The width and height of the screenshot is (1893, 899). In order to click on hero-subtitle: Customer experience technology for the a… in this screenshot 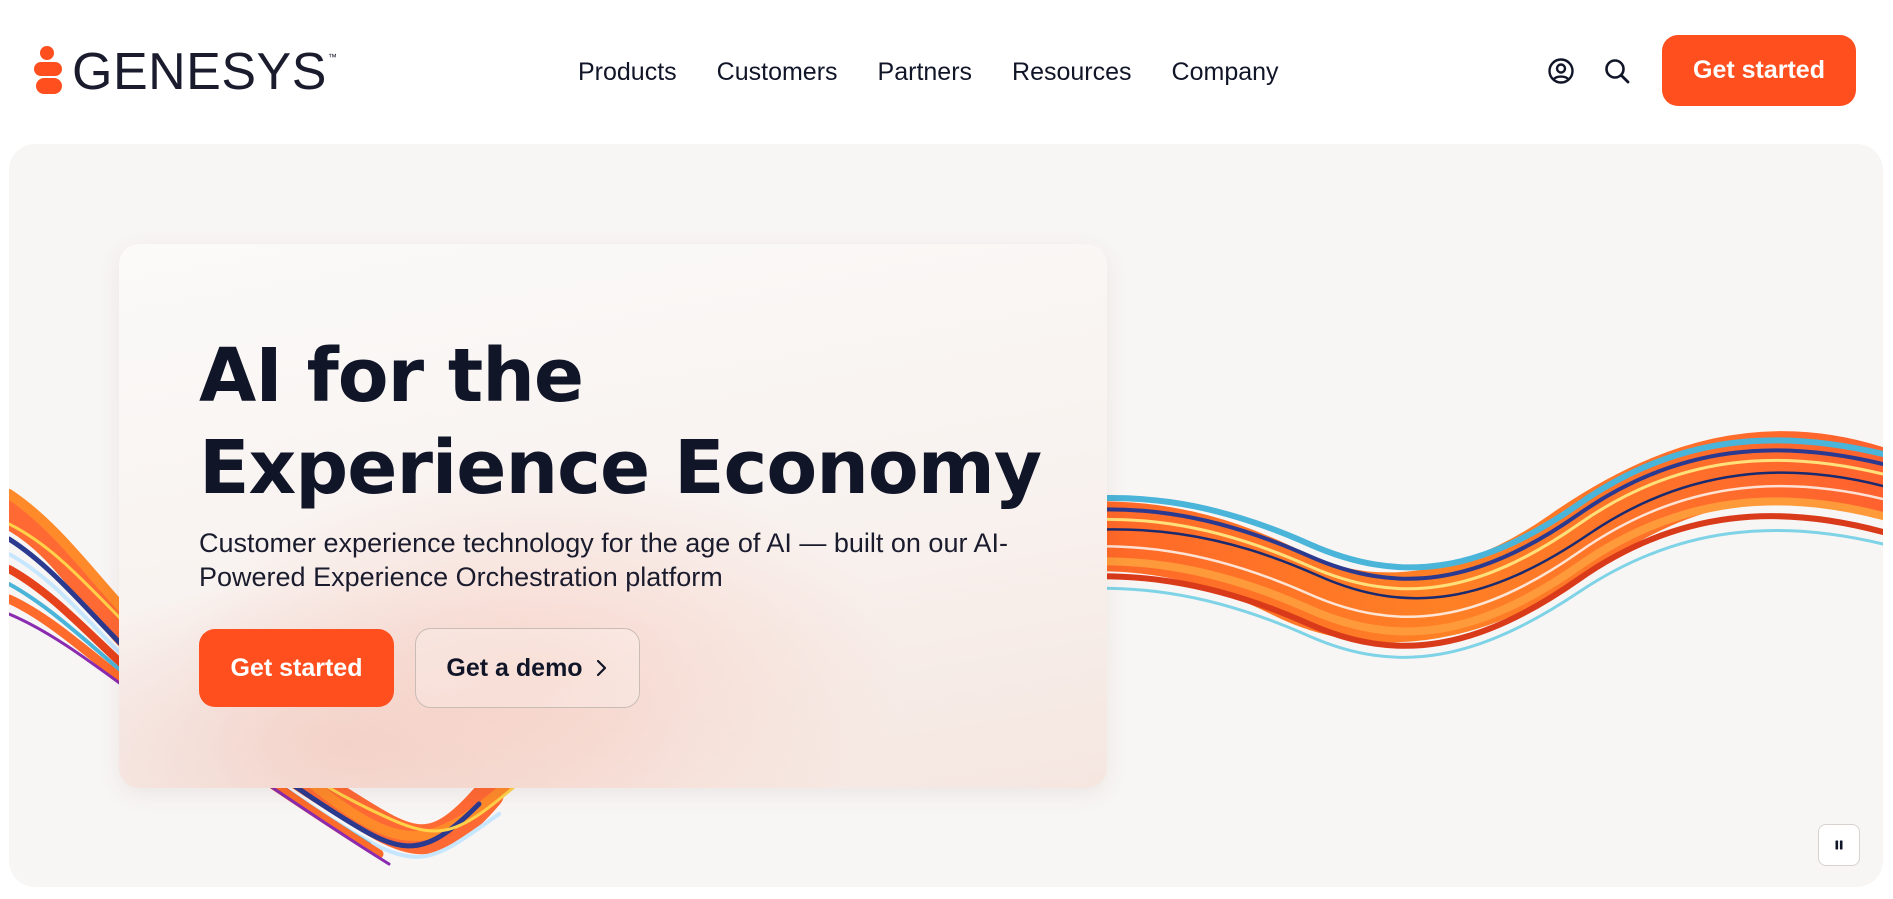, I will do `click(603, 560)`.